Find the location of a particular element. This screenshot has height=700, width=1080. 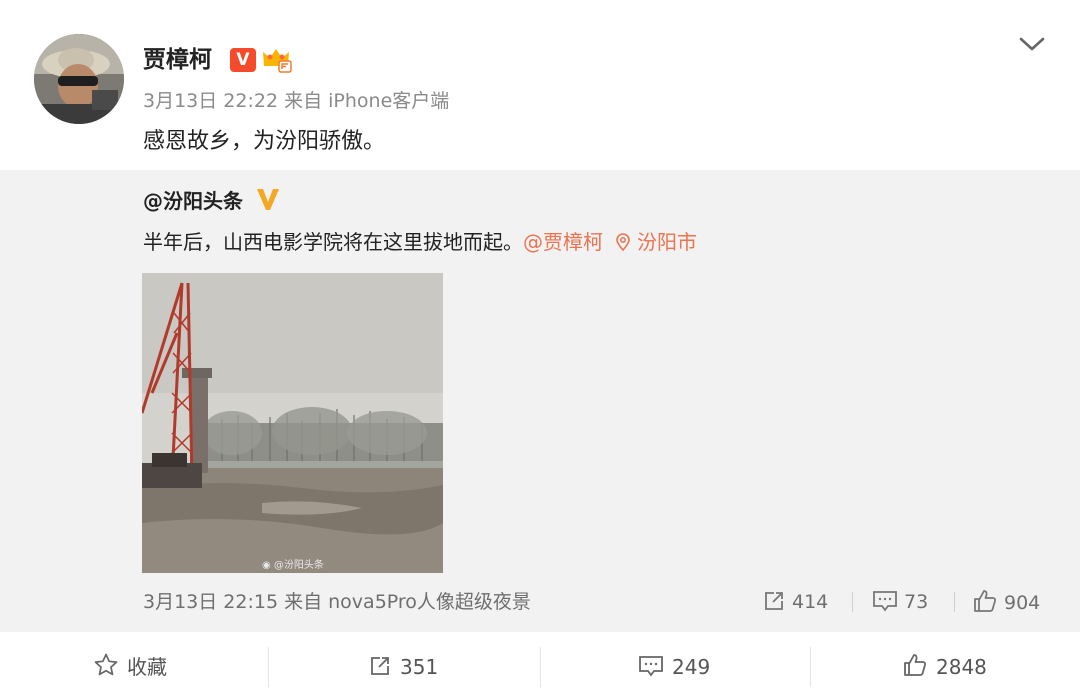

repost-text: 半年后，山西电影学院将在这里拔地而起。@贾樟柯 汾阳市 is located at coordinates (420, 242).